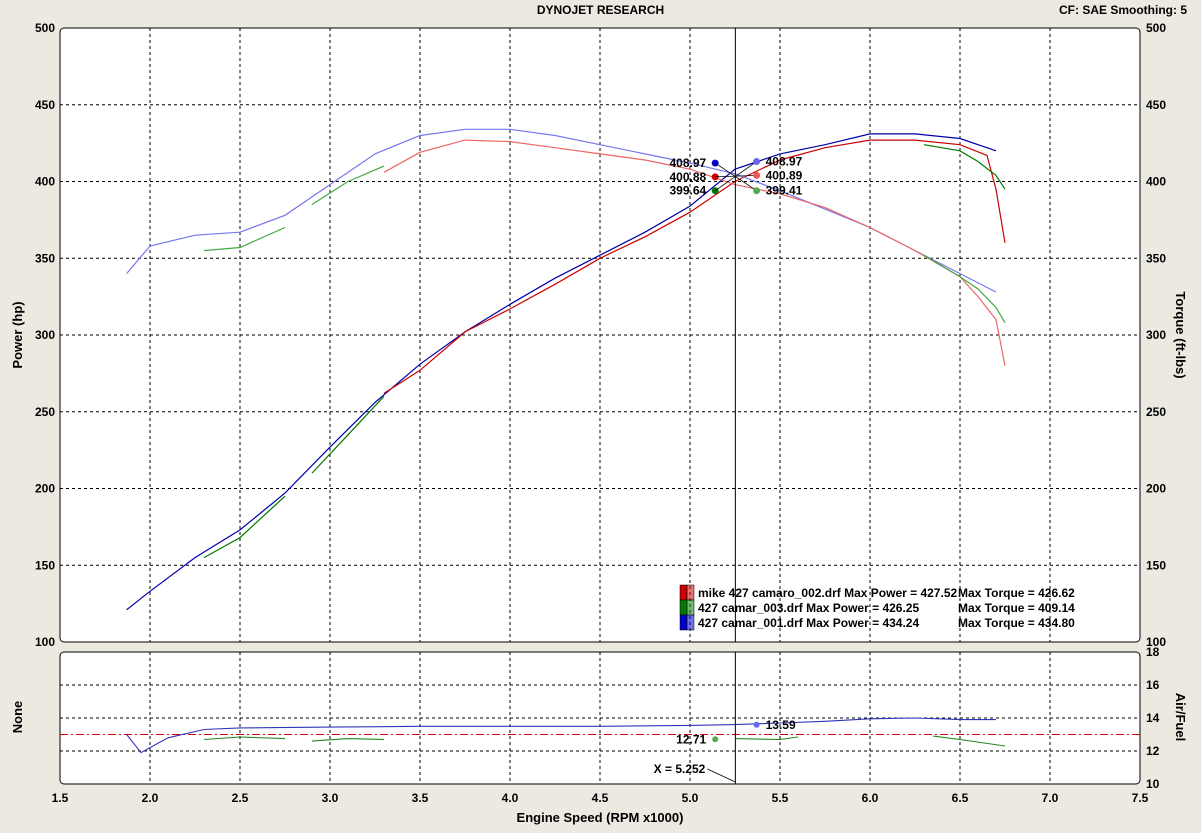 The image size is (1201, 833). I want to click on x-tick-label: 7.5, so click(1140, 798).